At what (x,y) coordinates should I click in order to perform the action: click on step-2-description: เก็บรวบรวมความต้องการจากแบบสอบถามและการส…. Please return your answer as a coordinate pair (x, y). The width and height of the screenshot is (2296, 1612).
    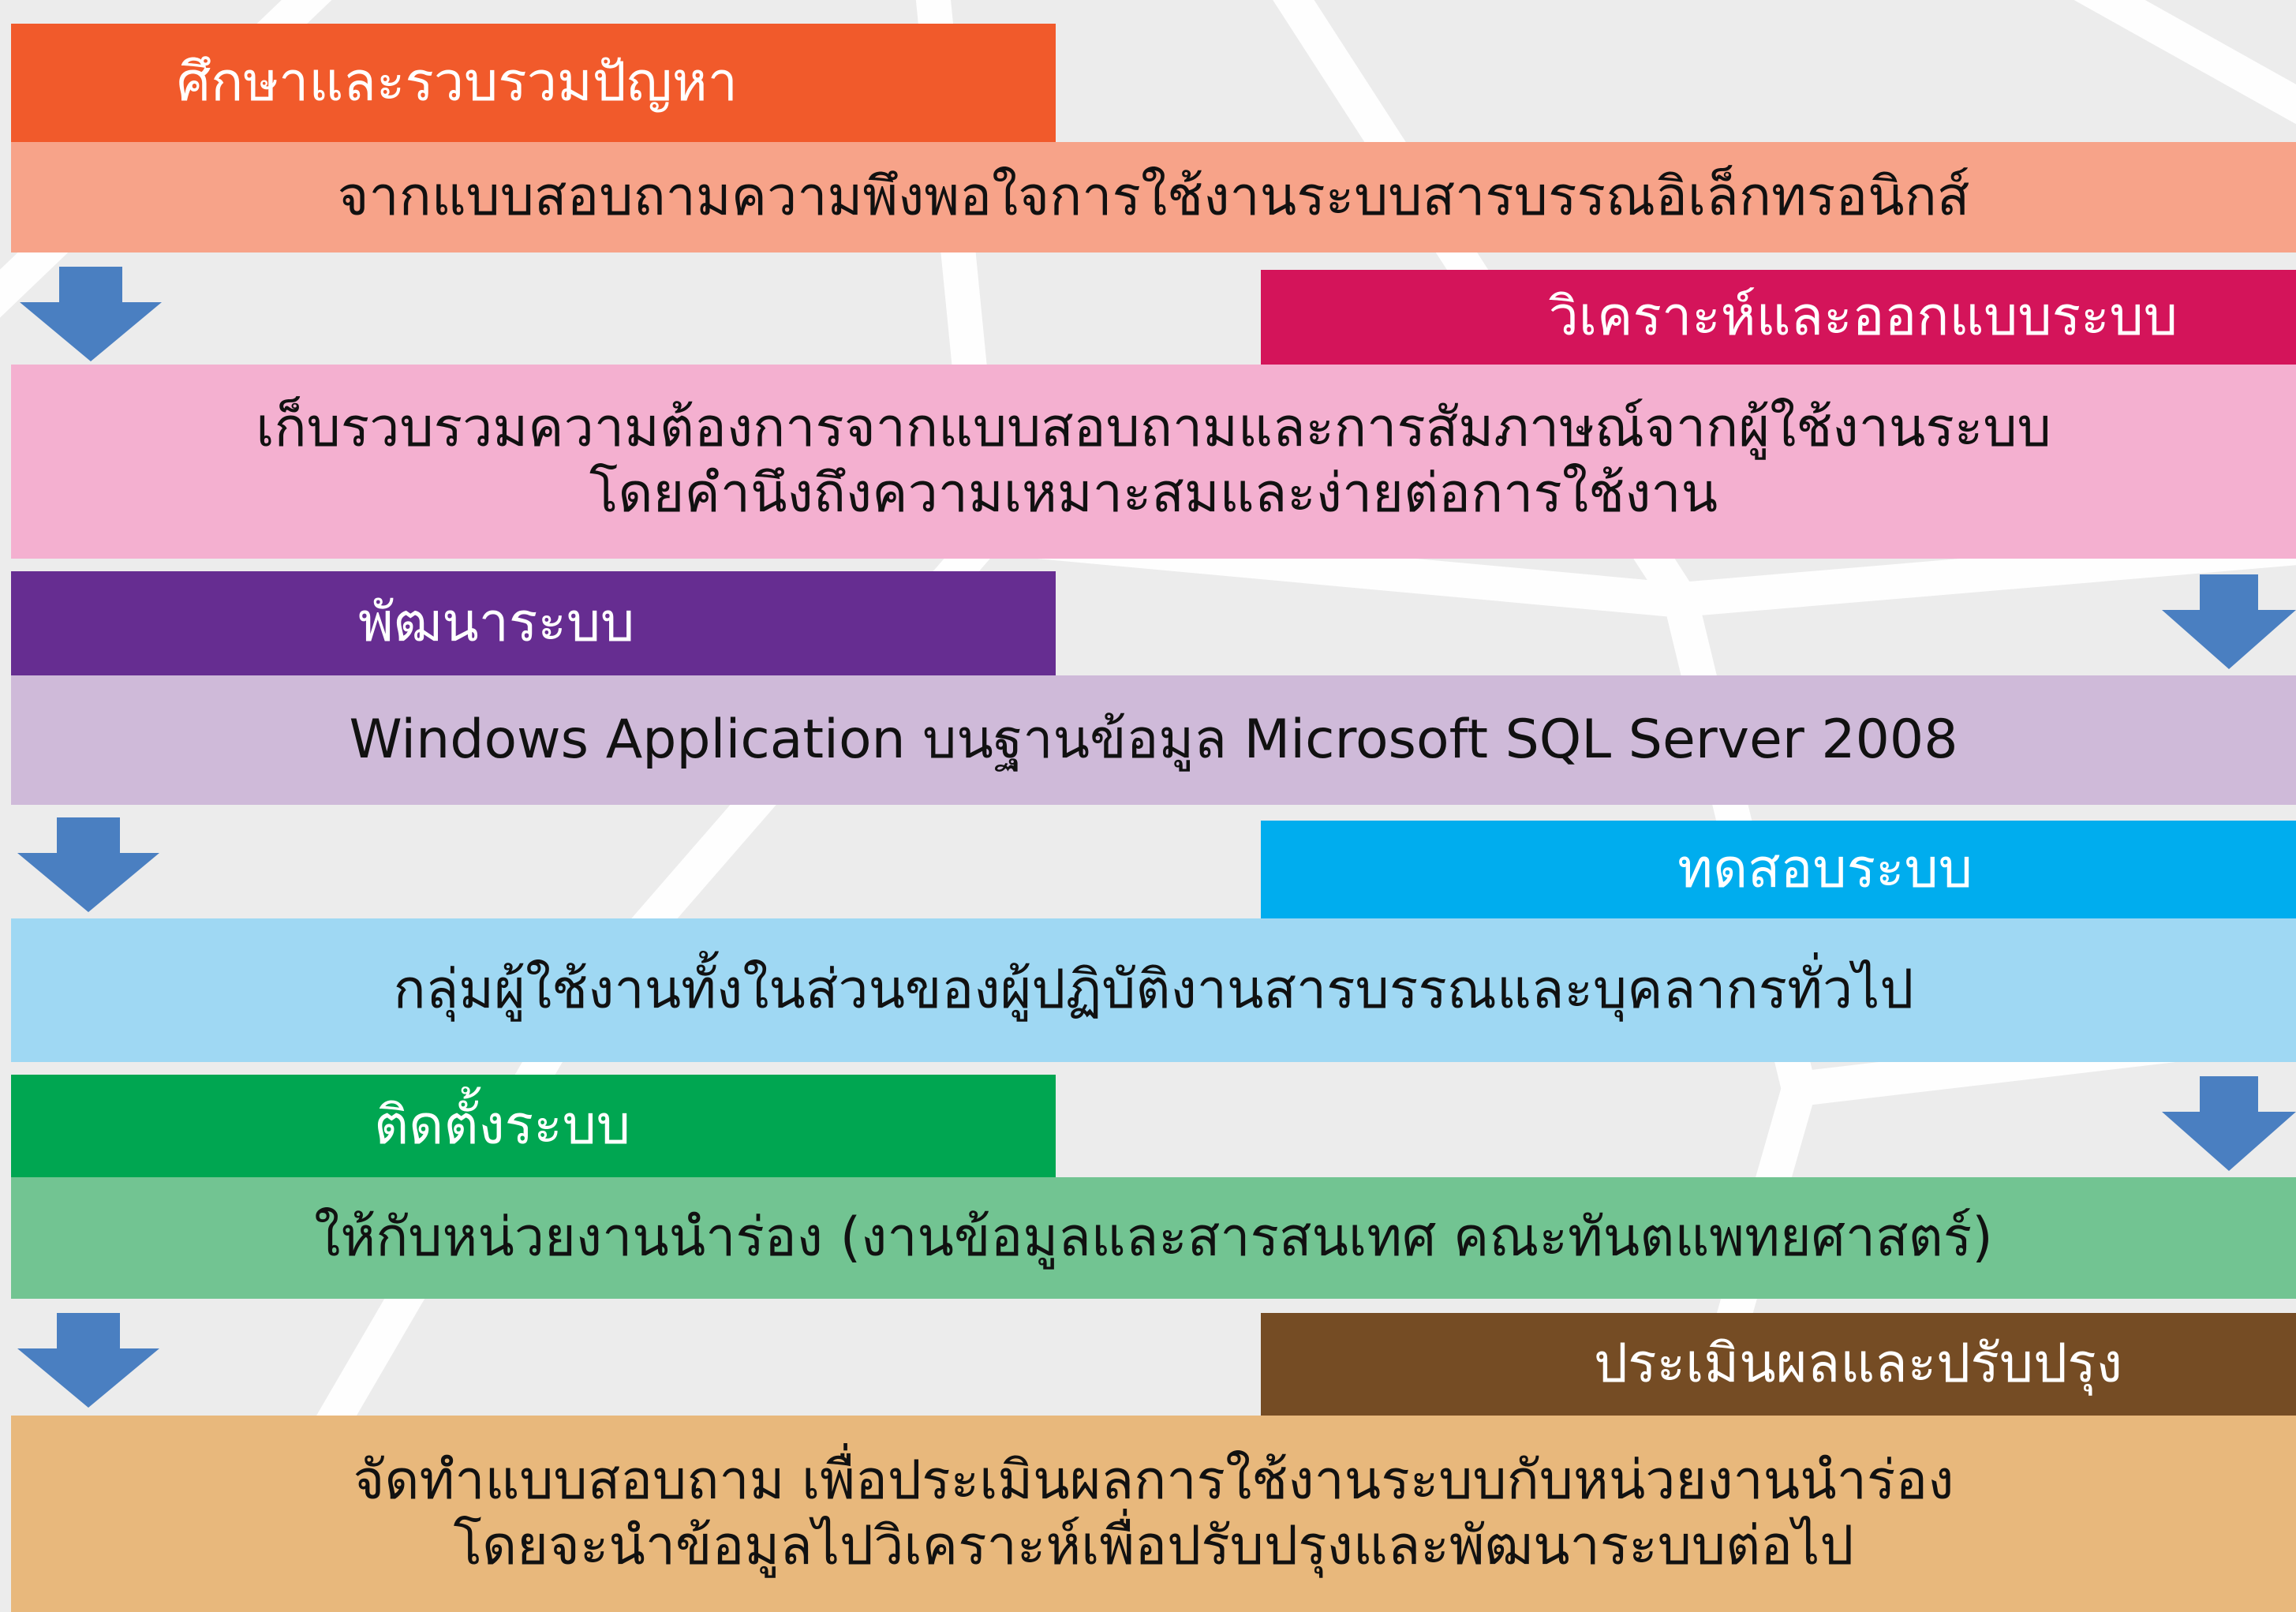
    Looking at the image, I should click on (1153, 462).